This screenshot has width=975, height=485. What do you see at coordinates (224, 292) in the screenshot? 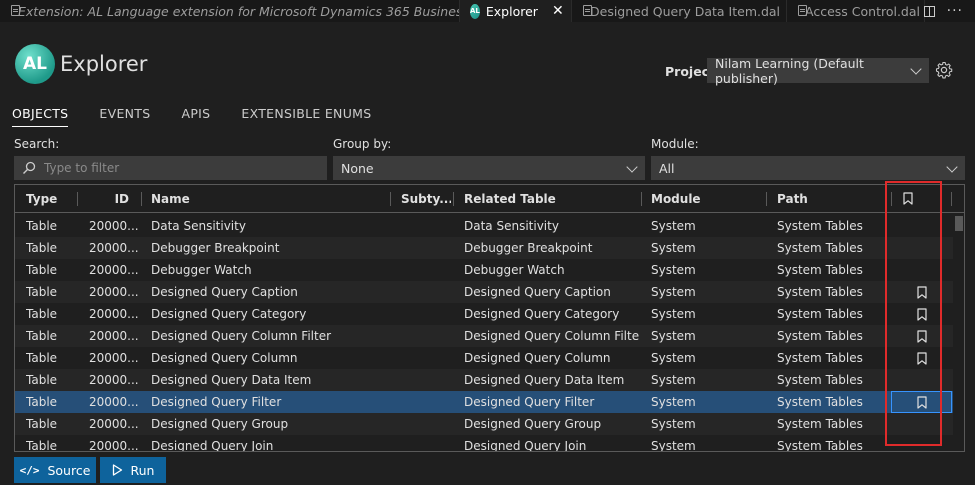
I see `cell-name: Designed Query Caption` at bounding box center [224, 292].